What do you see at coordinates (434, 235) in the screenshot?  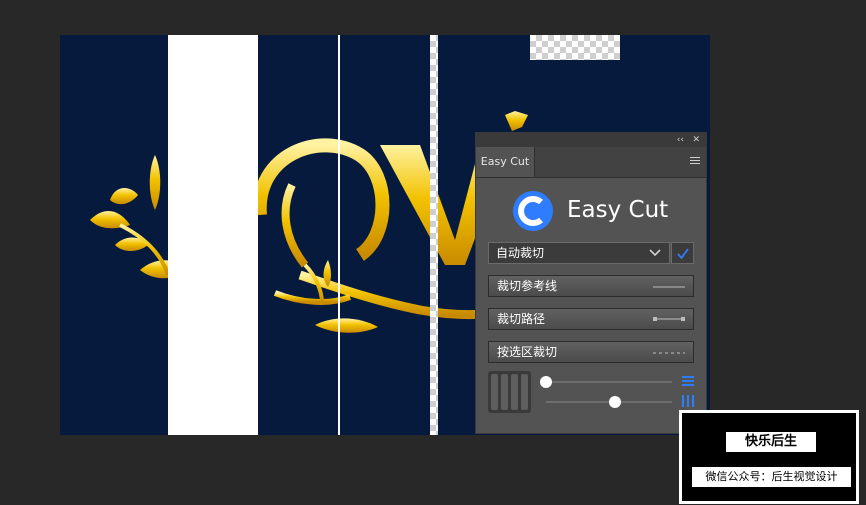 I see `transparent-cut-seam` at bounding box center [434, 235].